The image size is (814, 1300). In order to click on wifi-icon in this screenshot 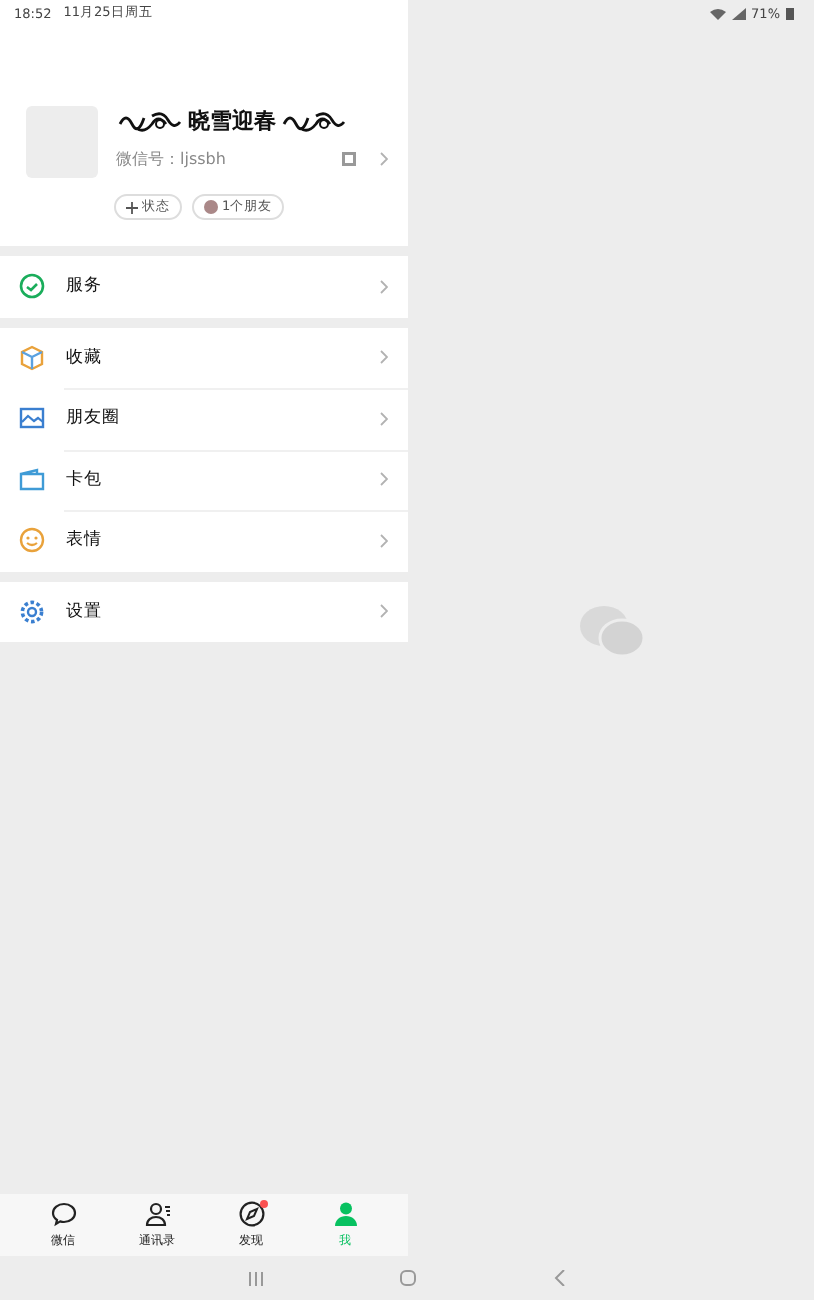, I will do `click(717, 13)`.